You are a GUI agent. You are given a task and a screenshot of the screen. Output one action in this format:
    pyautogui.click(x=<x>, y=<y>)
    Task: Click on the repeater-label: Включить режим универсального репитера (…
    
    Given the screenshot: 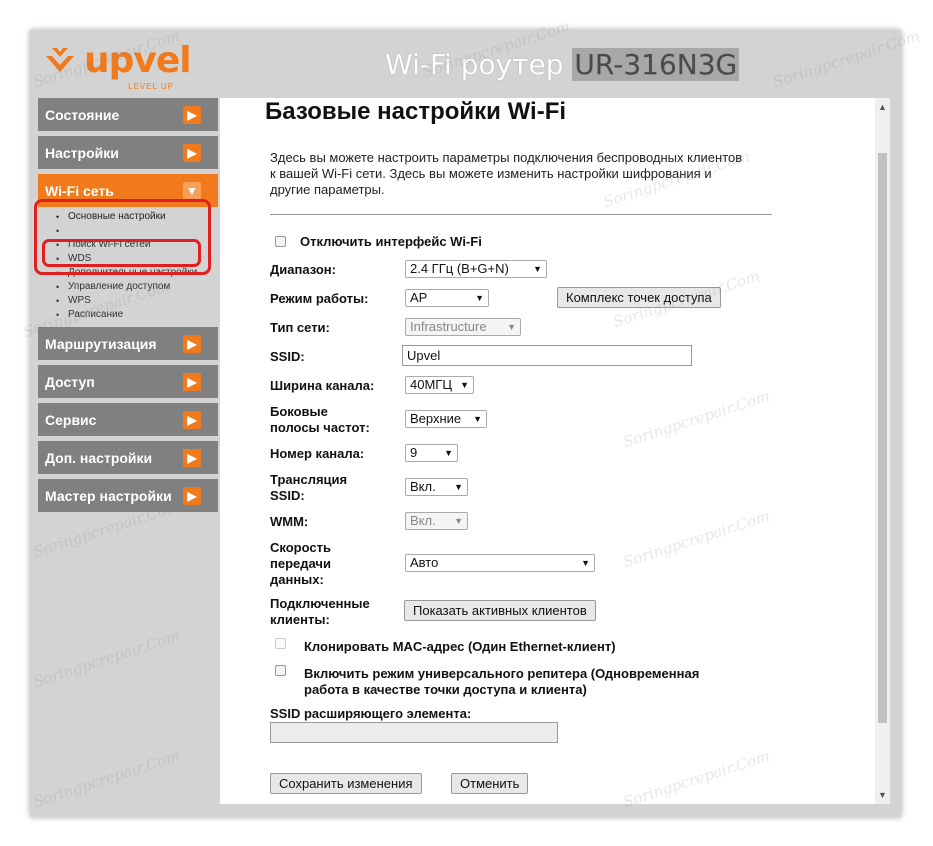 What is the action you would take?
    pyautogui.click(x=501, y=682)
    